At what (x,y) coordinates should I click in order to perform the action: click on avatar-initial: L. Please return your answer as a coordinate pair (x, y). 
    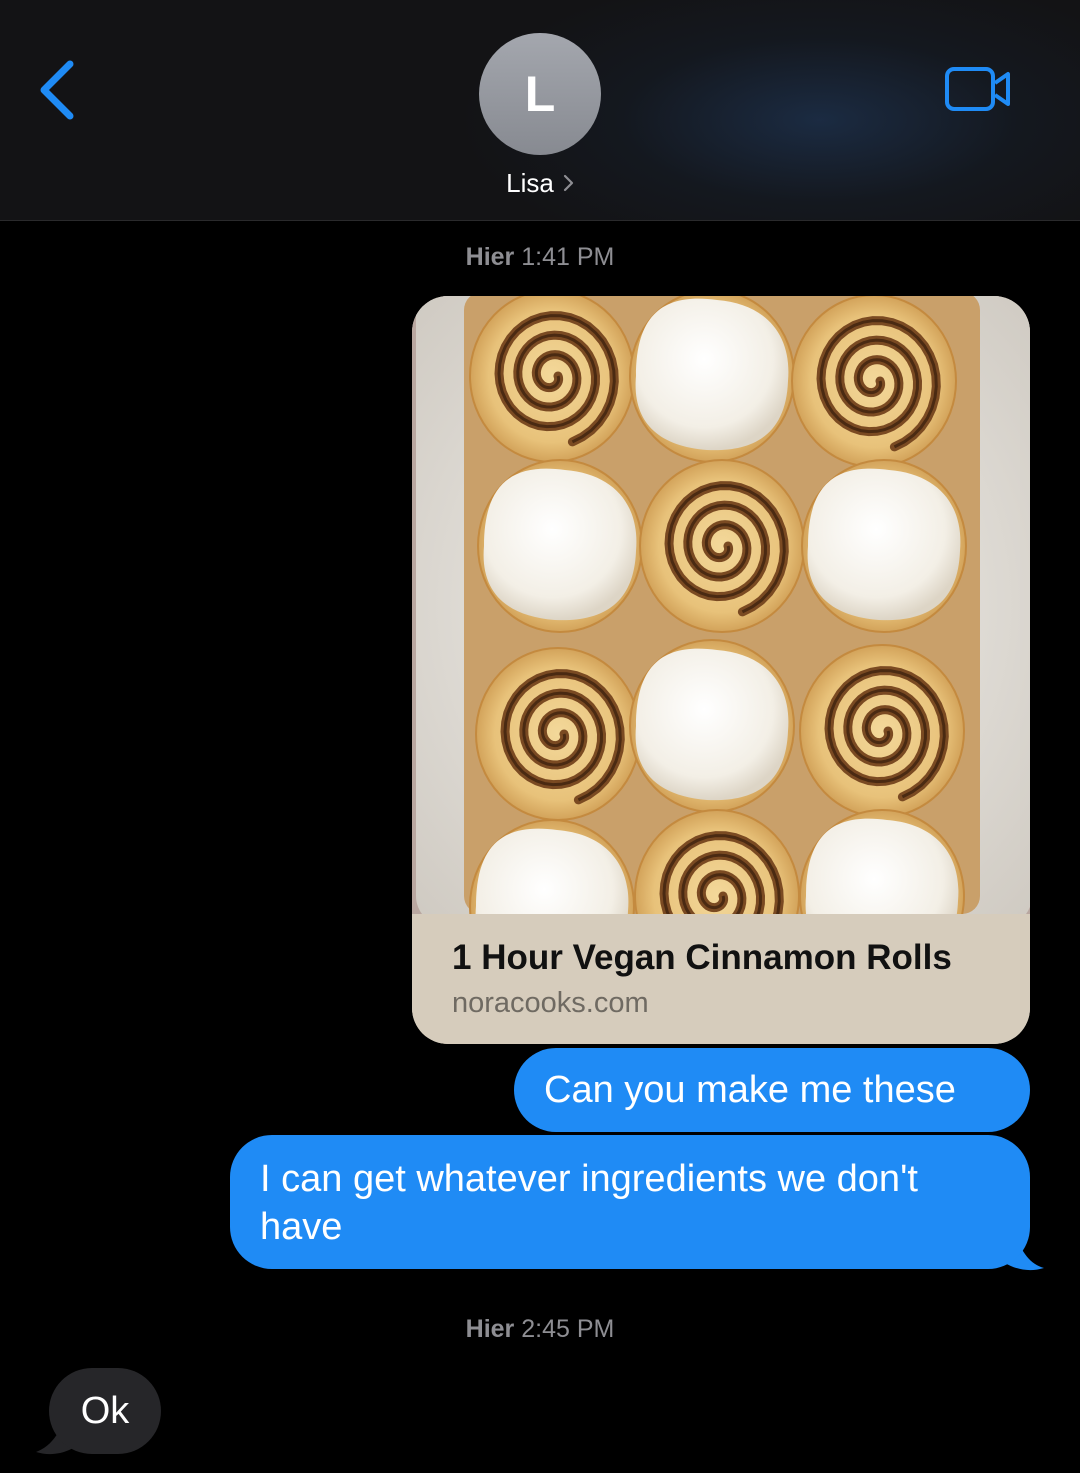
    Looking at the image, I should click on (540, 94).